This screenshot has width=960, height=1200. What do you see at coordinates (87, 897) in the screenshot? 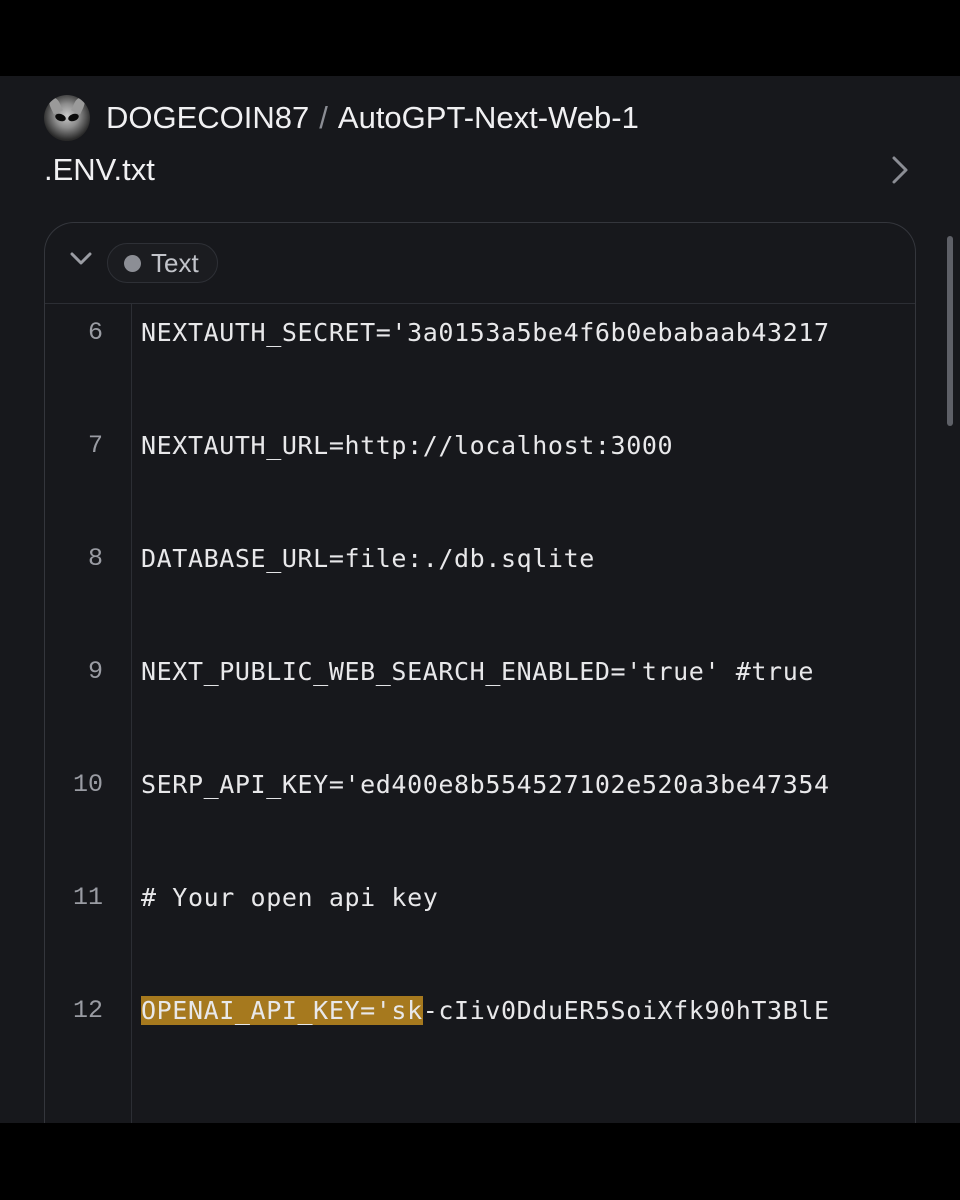
I see `line-number: 11` at bounding box center [87, 897].